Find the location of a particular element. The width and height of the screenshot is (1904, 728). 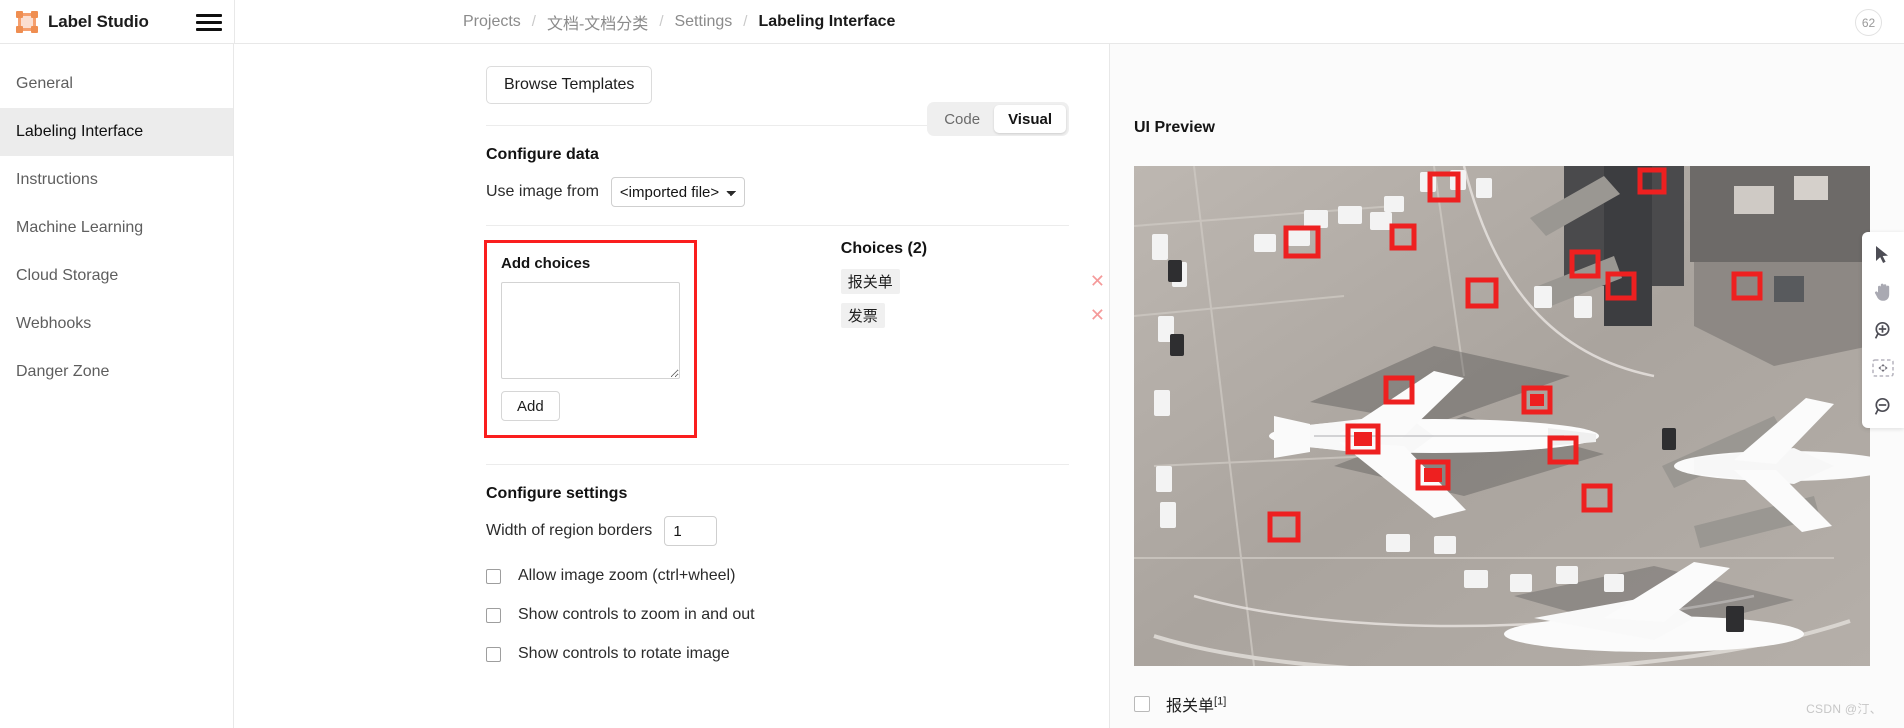

watermark: CSDN @汀、 is located at coordinates (1844, 709).